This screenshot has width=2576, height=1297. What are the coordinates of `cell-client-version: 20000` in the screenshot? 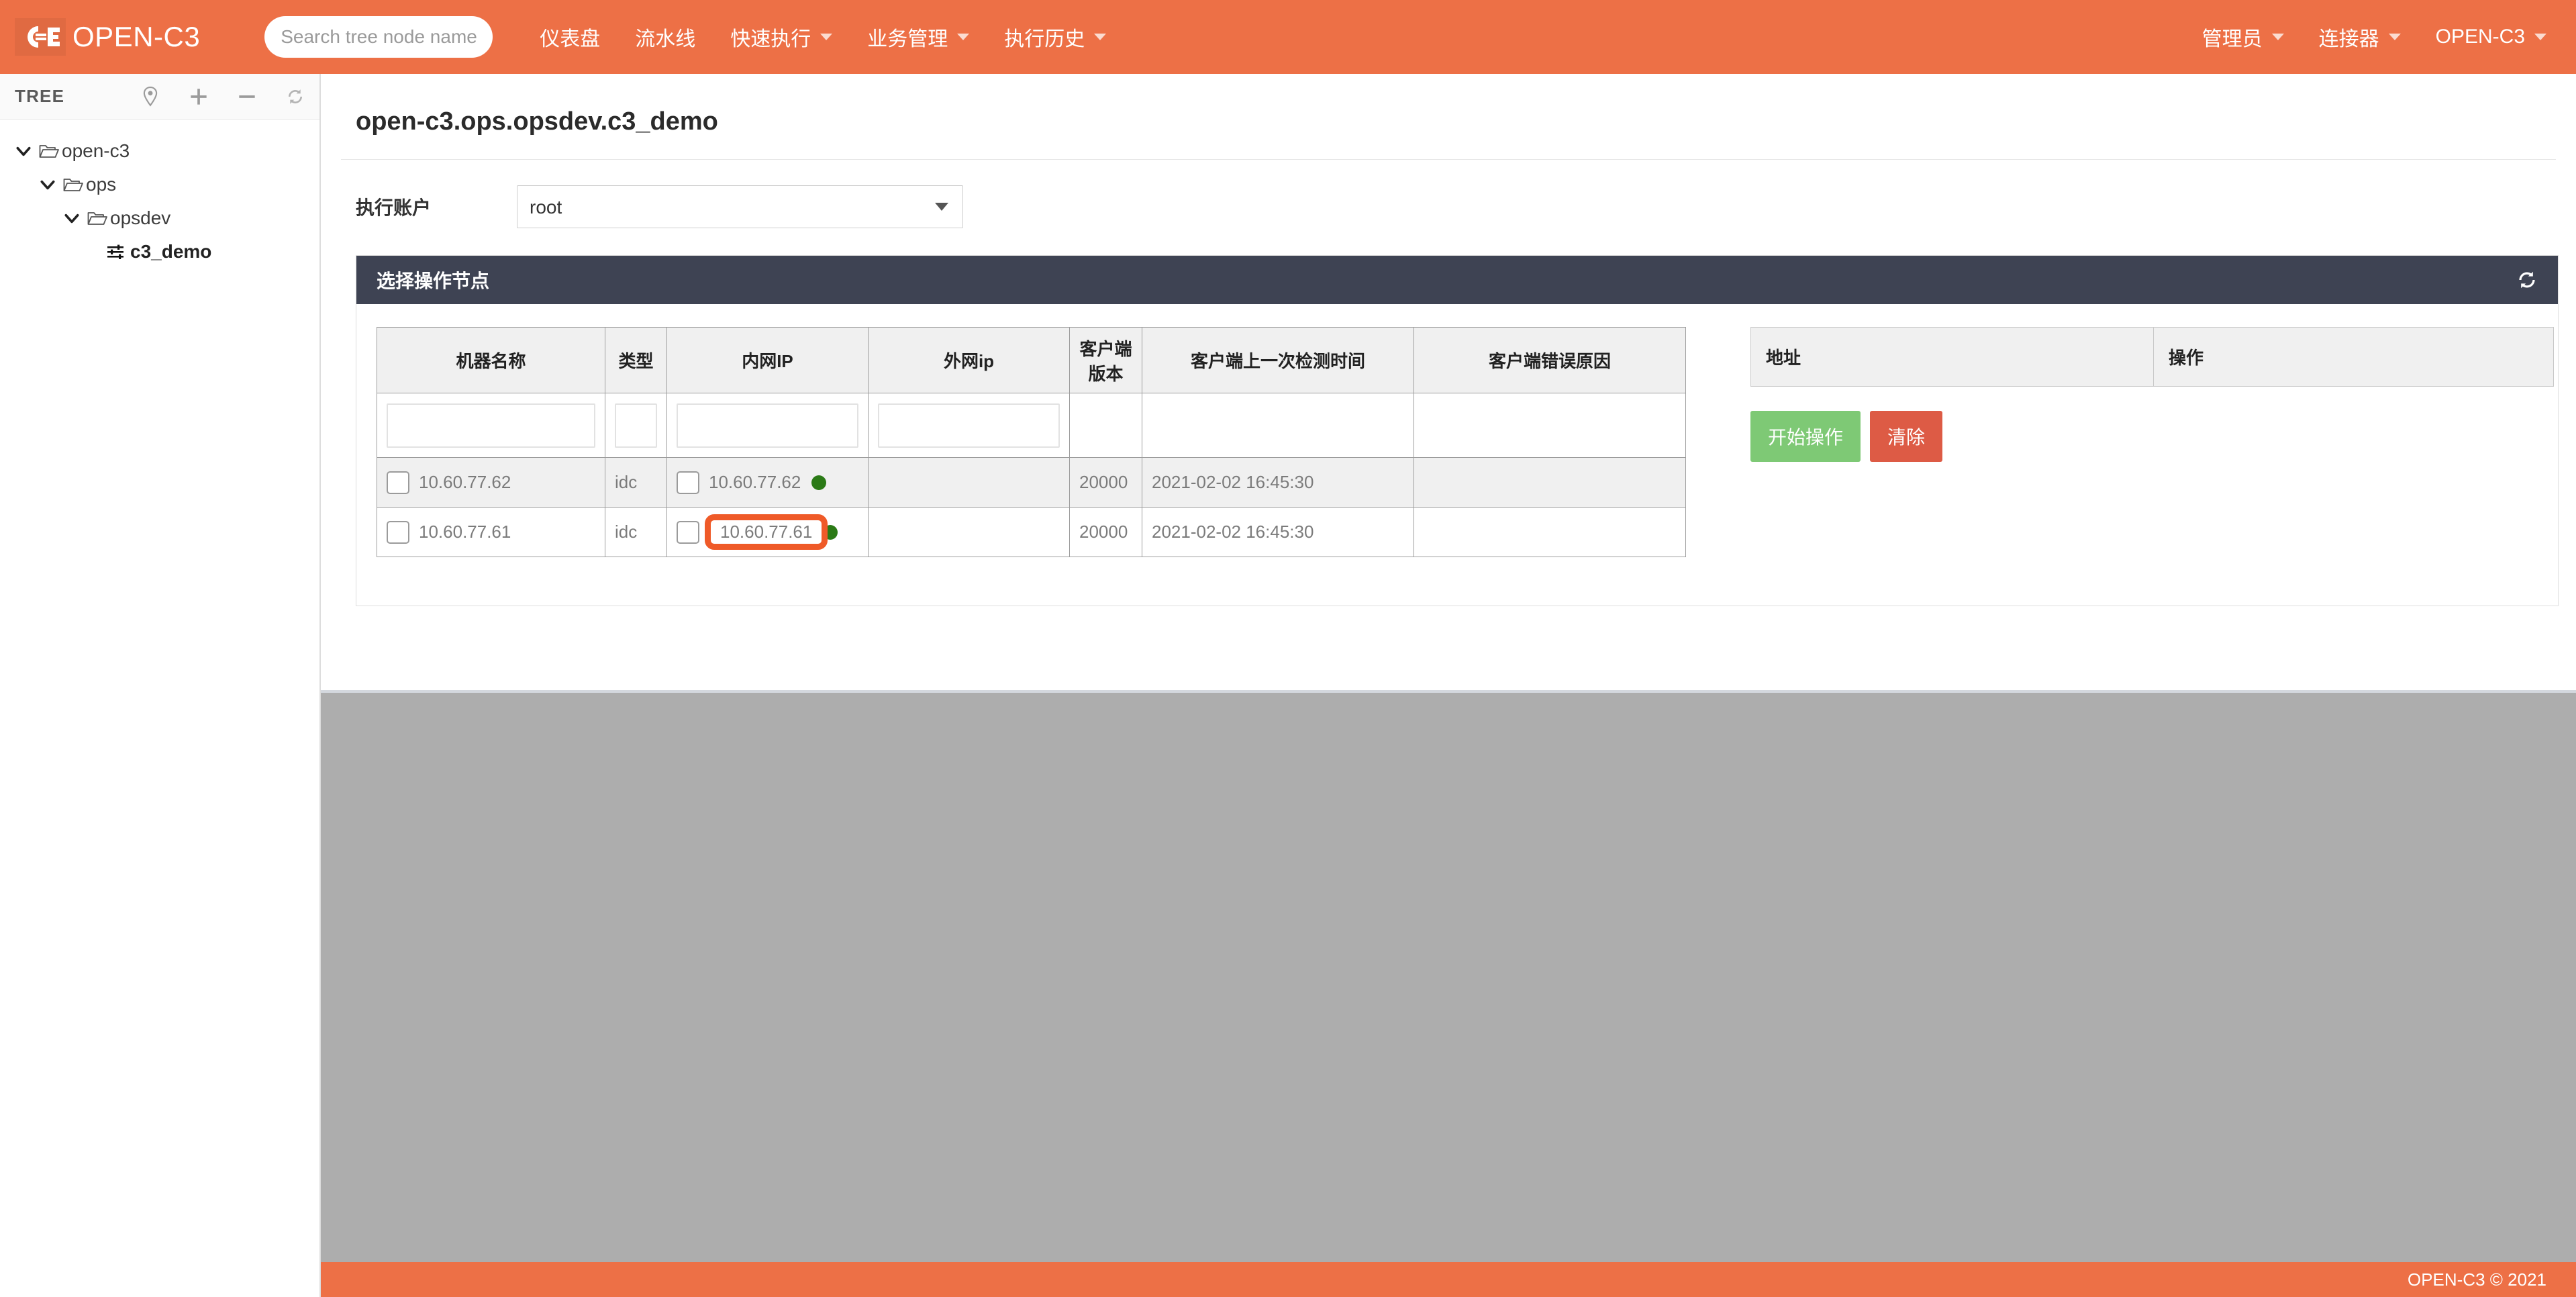 It's located at (1105, 483).